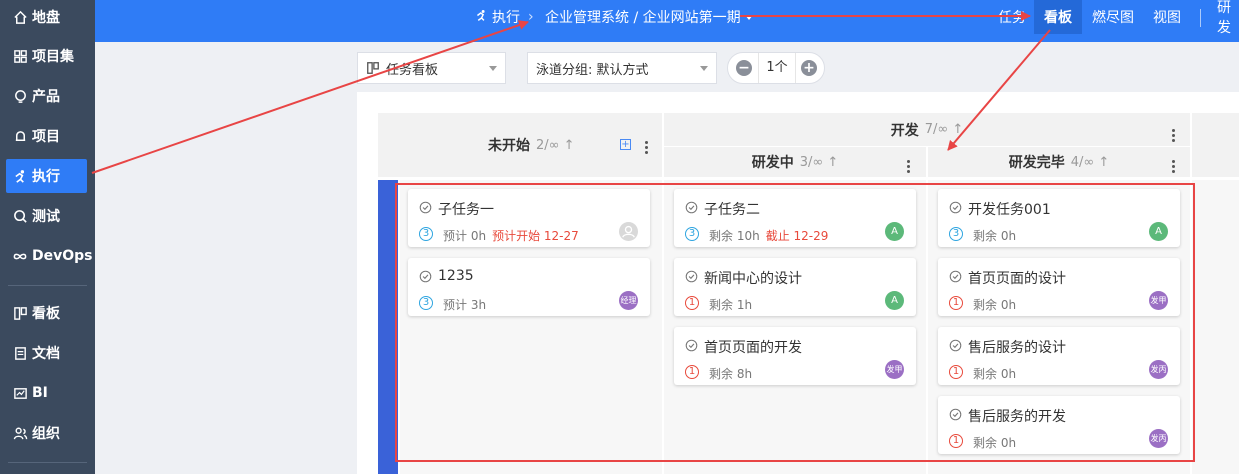  I want to click on sidebar-item-label: 看板, so click(46, 314).